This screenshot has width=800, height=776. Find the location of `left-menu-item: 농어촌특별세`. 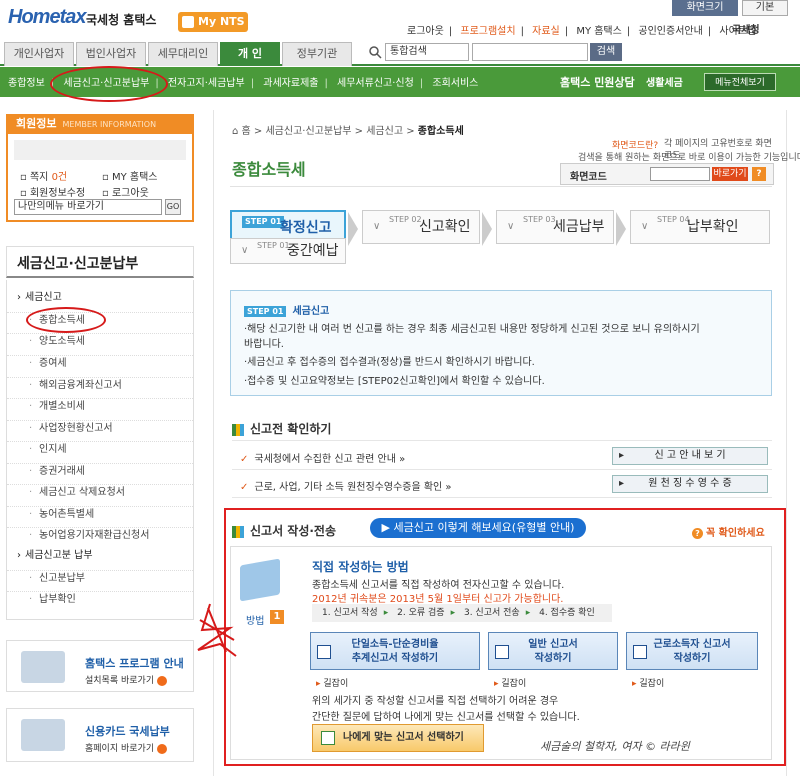

left-menu-item: 농어촌특별세 is located at coordinates (100, 514).